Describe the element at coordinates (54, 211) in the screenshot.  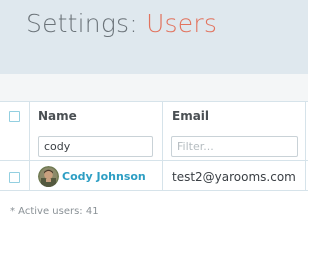
I see `active-users-note: * Active users: 41` at that location.